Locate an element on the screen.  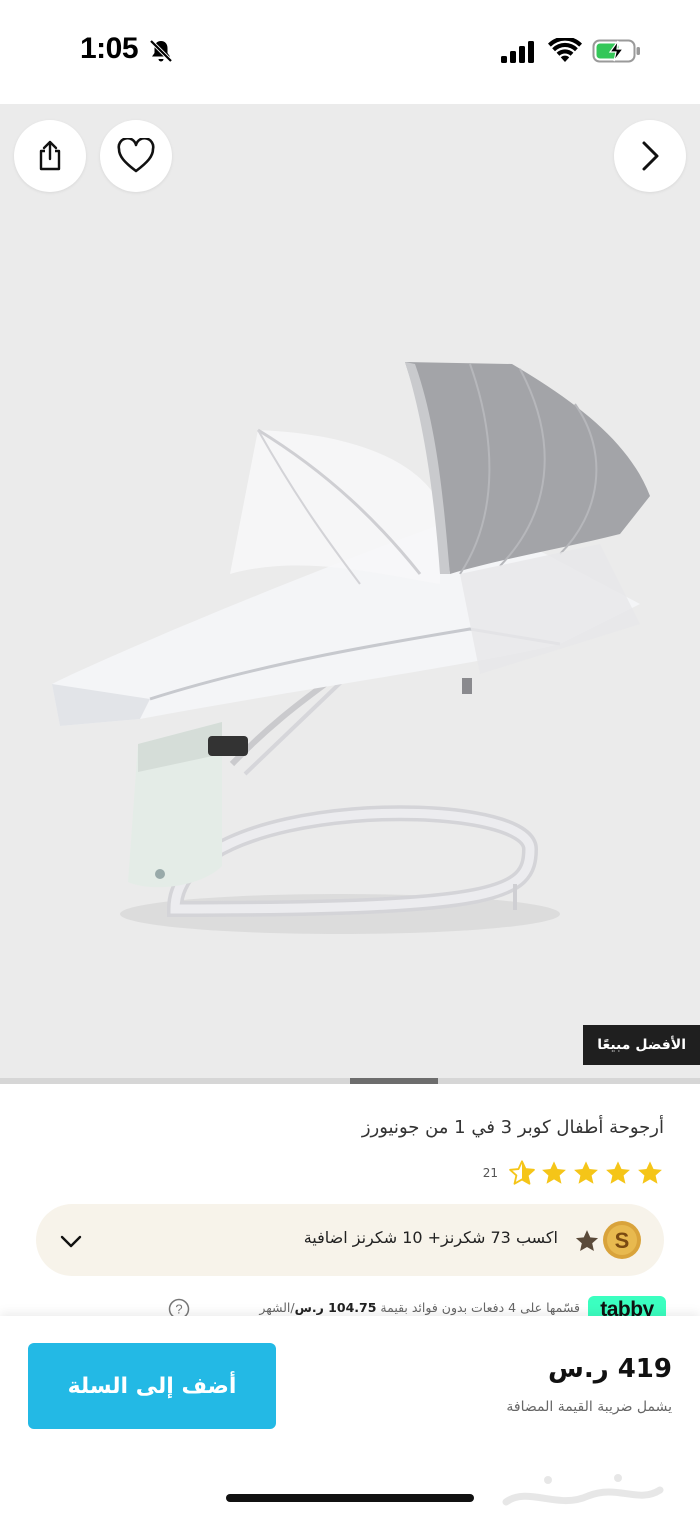
next-image-button is located at coordinates (650, 156).